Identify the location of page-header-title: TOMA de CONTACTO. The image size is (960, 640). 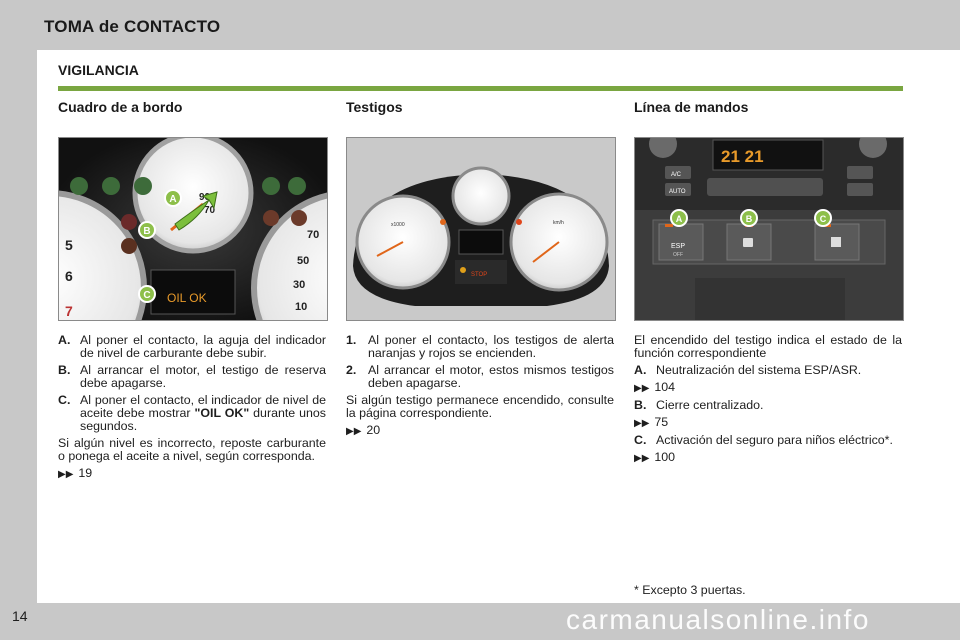
(132, 26).